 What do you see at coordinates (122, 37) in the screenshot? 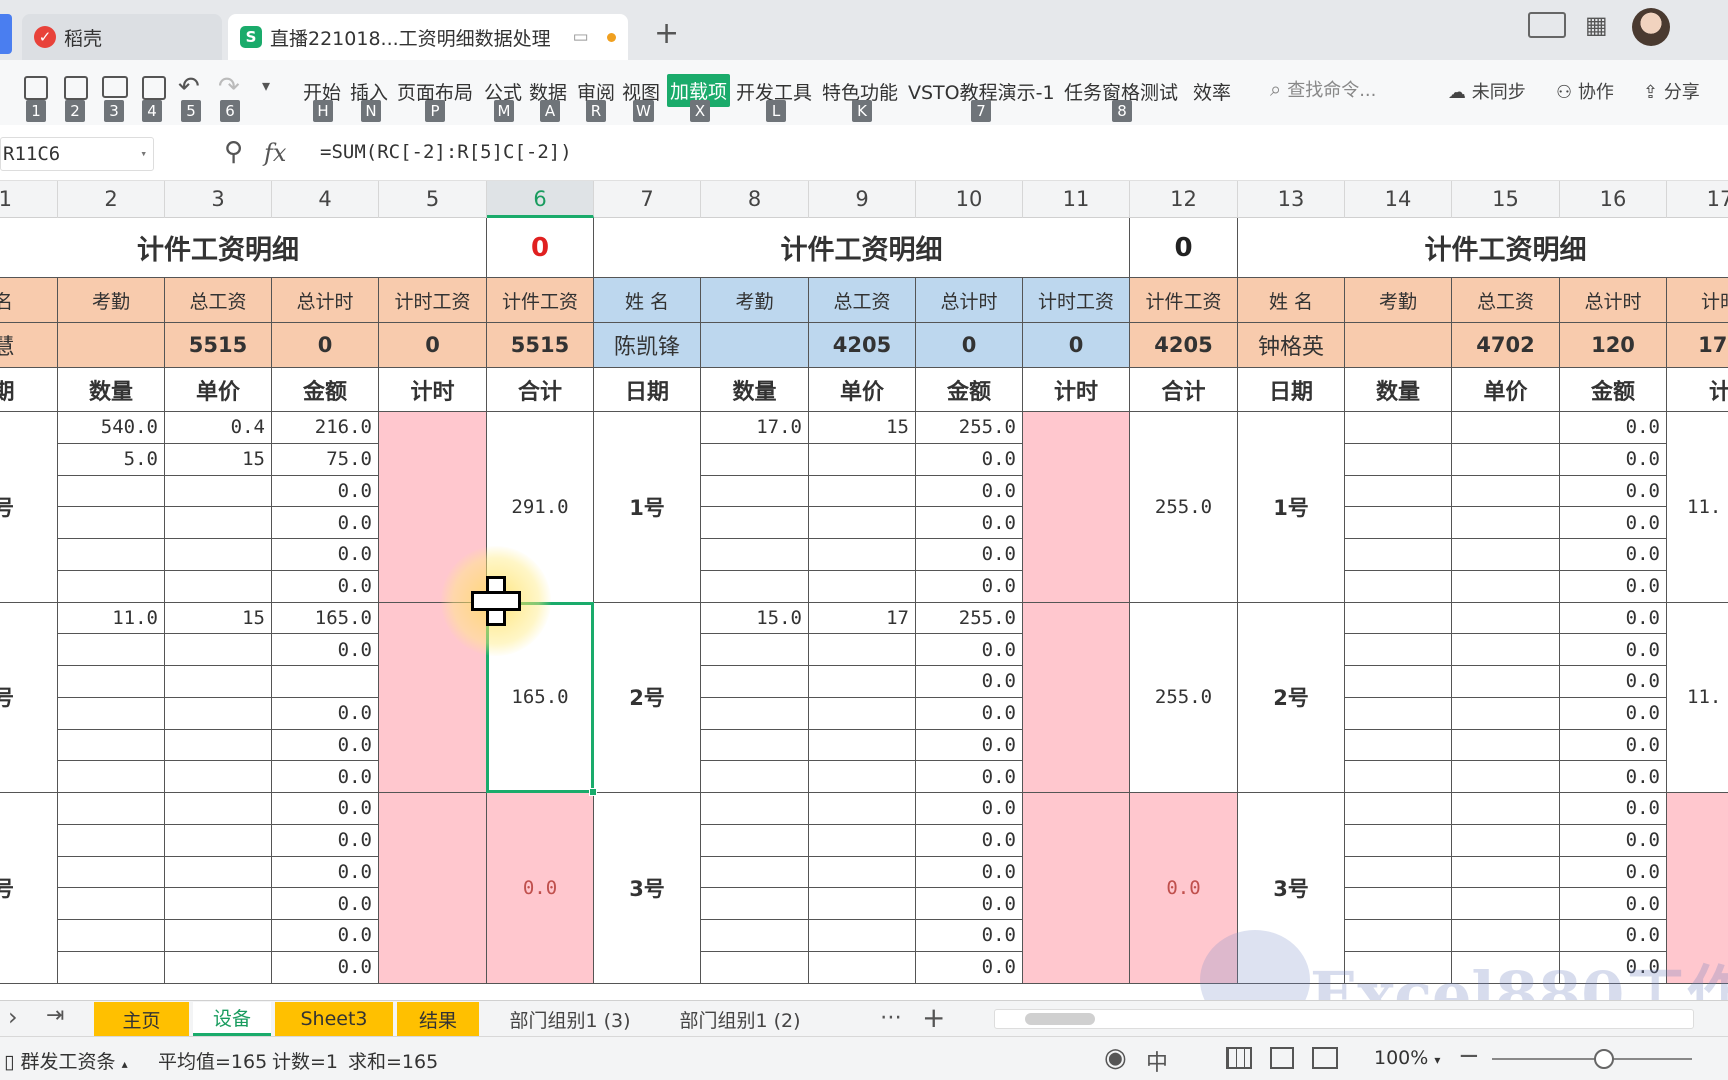
I see `tab-daoke: ✓ 稻壳` at bounding box center [122, 37].